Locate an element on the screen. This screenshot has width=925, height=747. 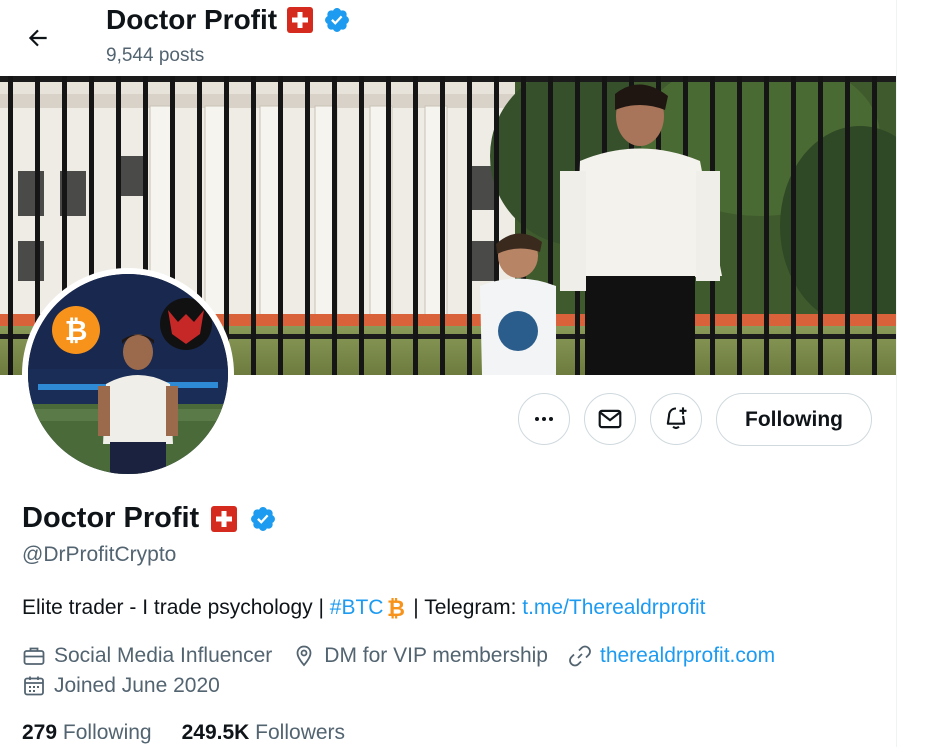
envelope-icon is located at coordinates (610, 419).